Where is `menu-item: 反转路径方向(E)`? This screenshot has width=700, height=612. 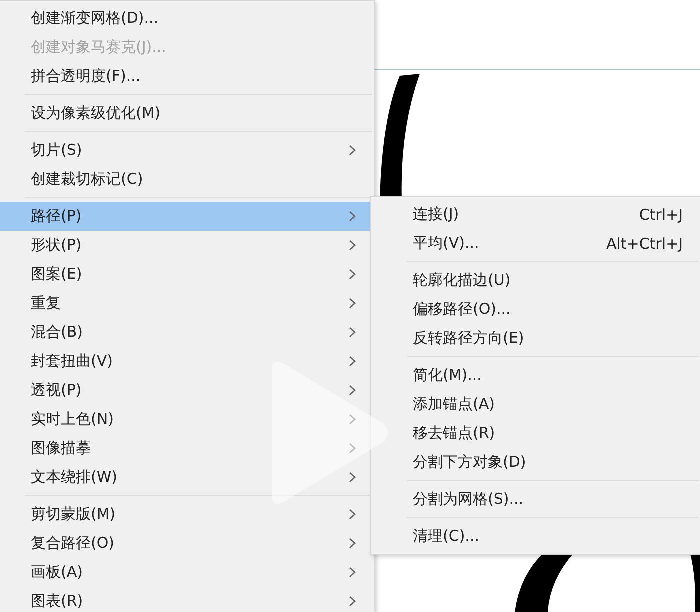 menu-item: 反转路径方向(E) is located at coordinates (535, 338).